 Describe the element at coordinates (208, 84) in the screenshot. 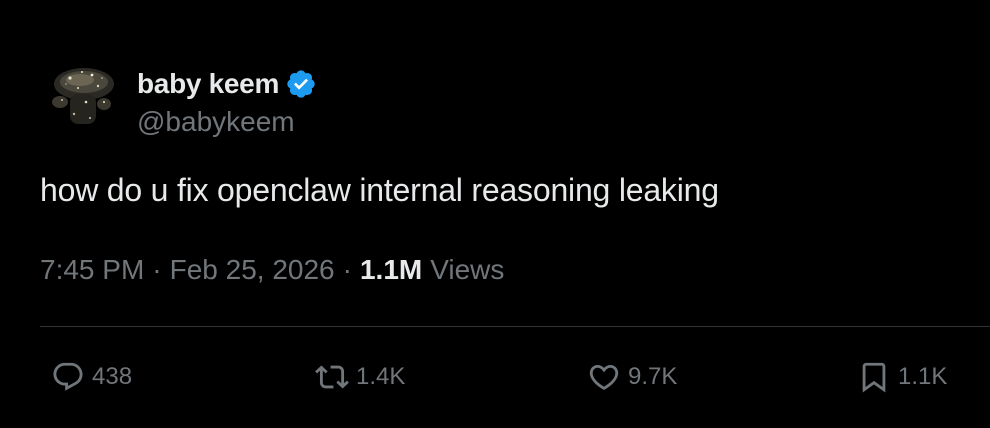

I see `author-display-name: baby keem` at that location.